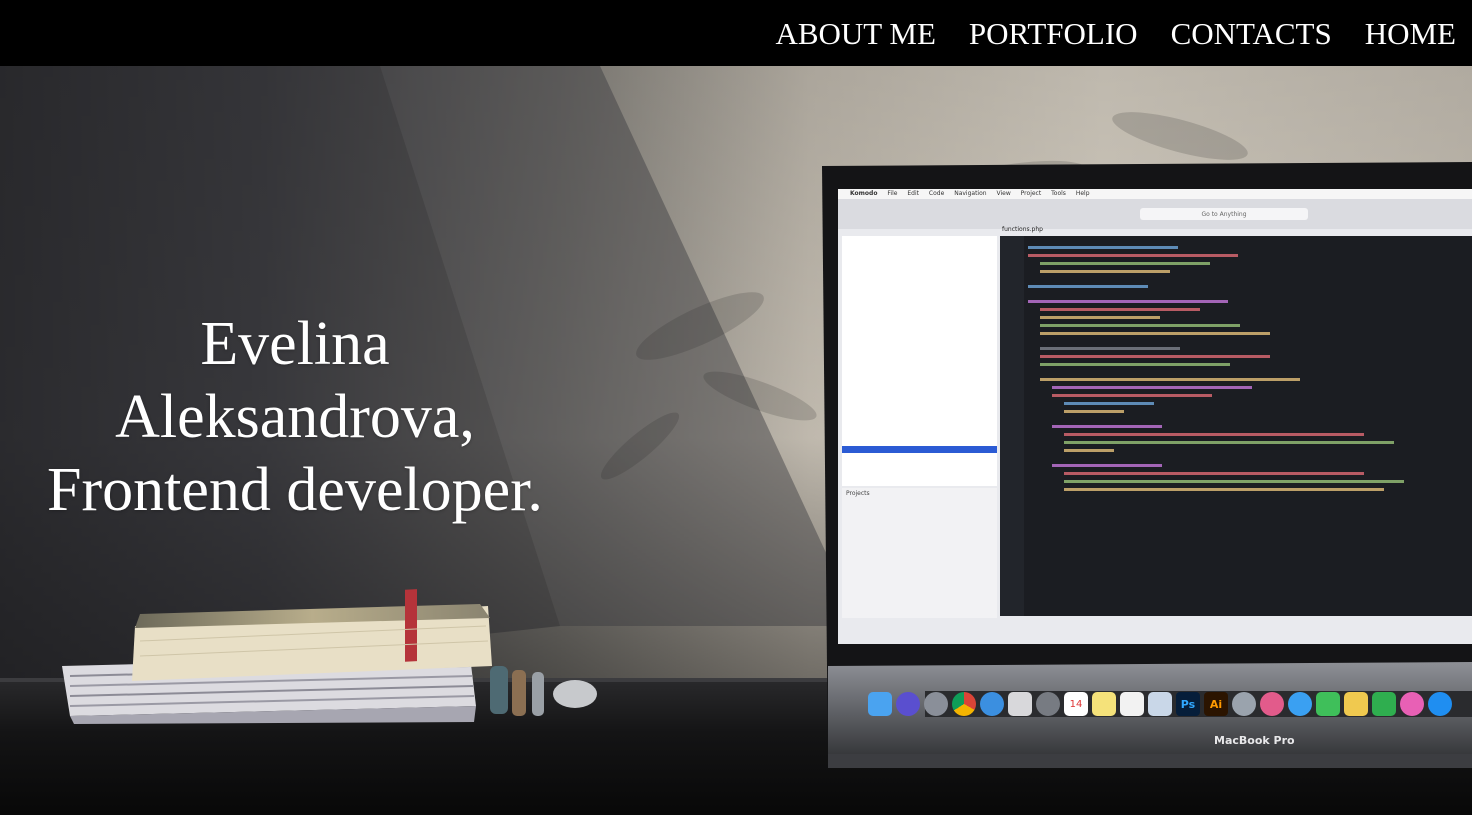  What do you see at coordinates (1254, 740) in the screenshot?
I see `laptop-brand-label: MacBook Pro` at bounding box center [1254, 740].